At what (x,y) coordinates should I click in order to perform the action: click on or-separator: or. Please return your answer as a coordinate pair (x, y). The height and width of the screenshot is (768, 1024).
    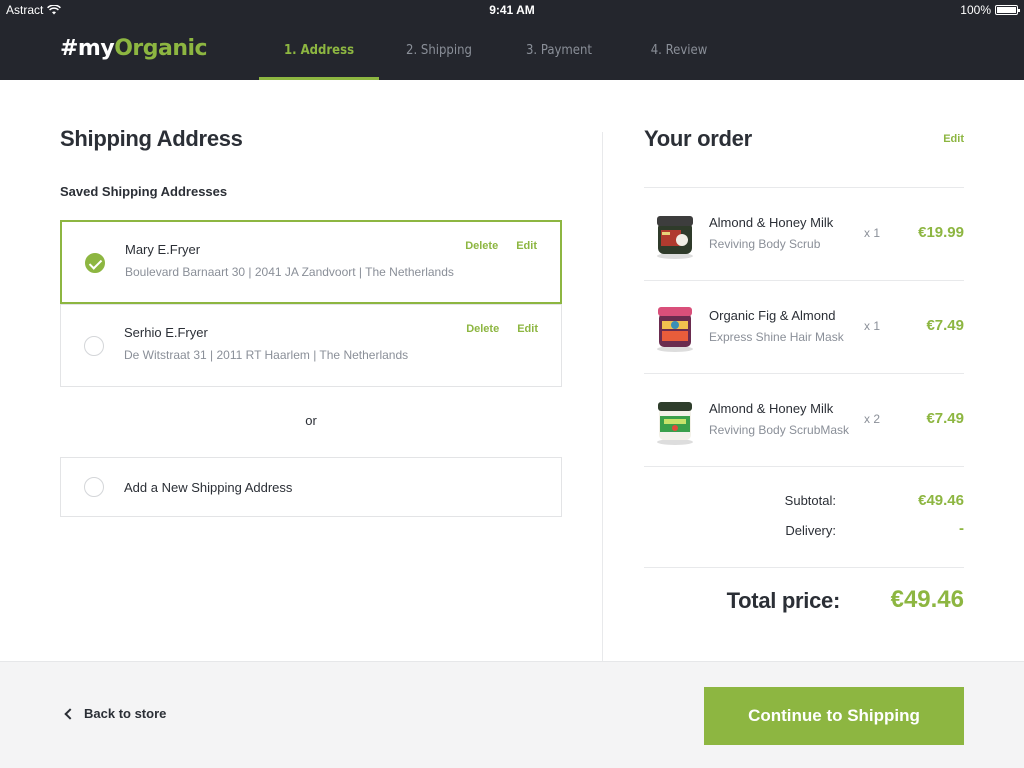
    Looking at the image, I should click on (311, 420).